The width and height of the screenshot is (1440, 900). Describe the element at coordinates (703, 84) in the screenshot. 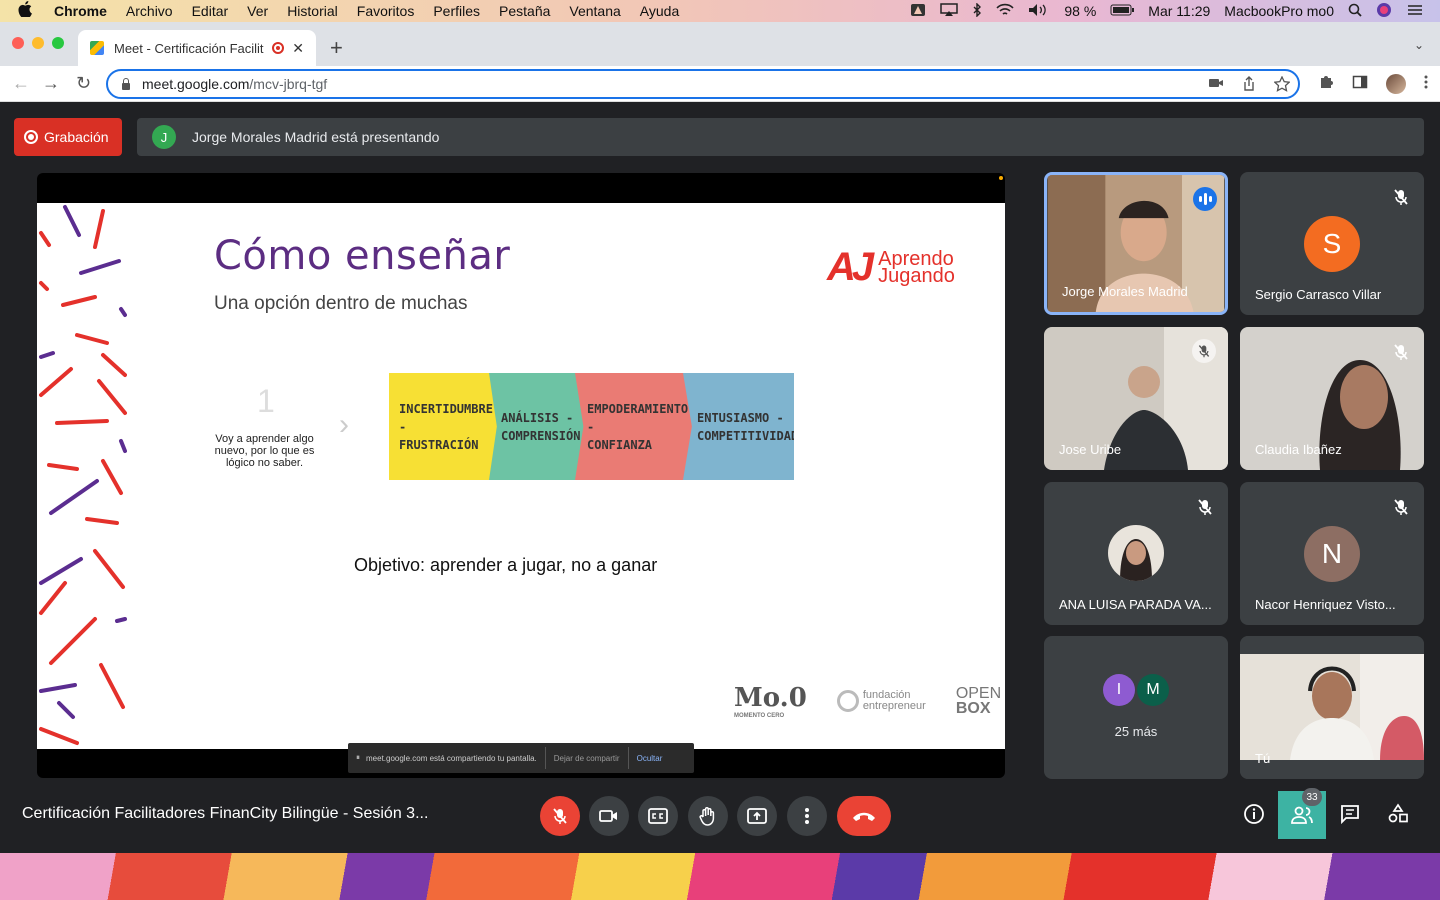

I see `address-bar: meet.google.com/mcv-jbrq-tgf` at that location.